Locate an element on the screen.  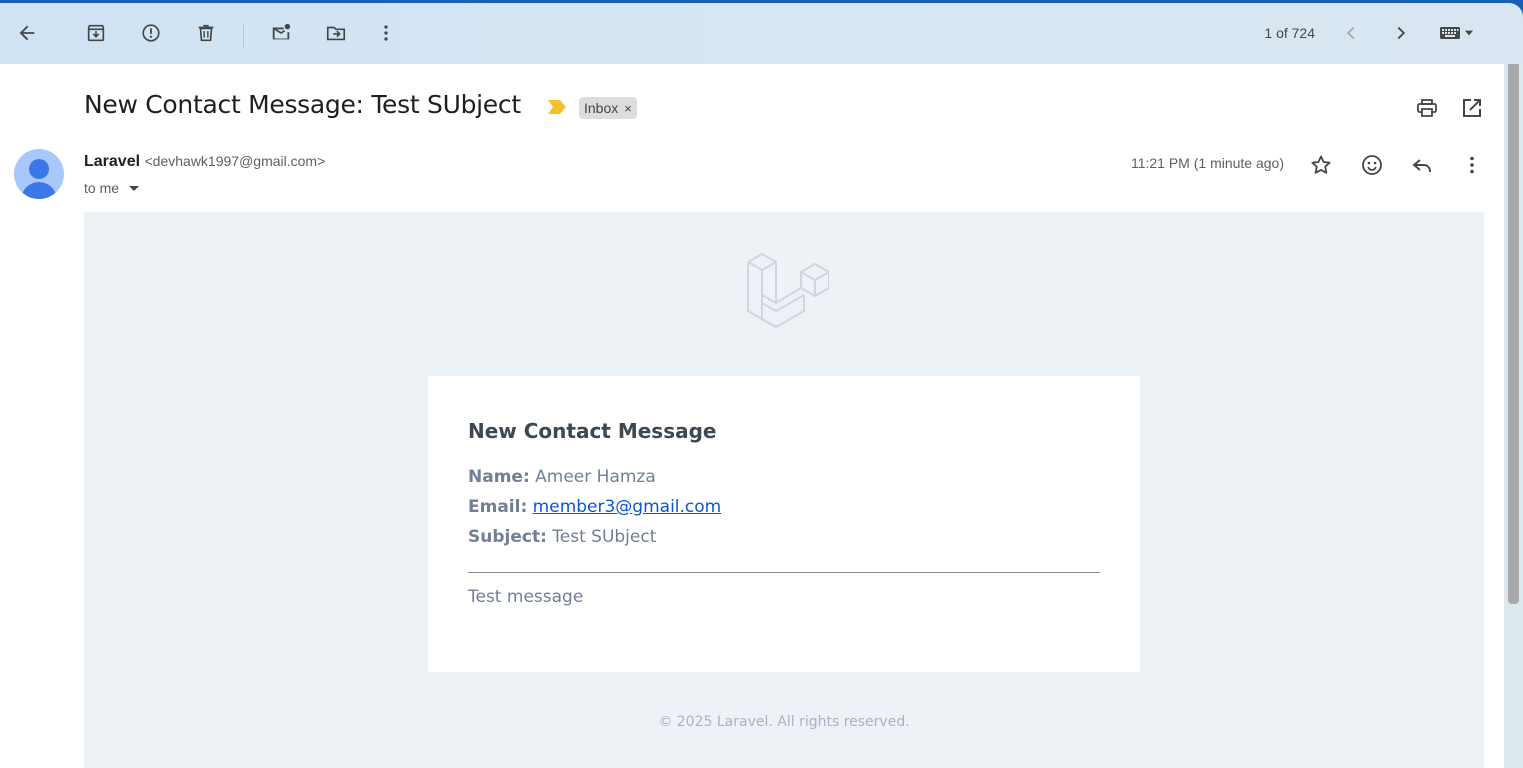
subject-field: Subject: Test SUbject is located at coordinates (562, 537).